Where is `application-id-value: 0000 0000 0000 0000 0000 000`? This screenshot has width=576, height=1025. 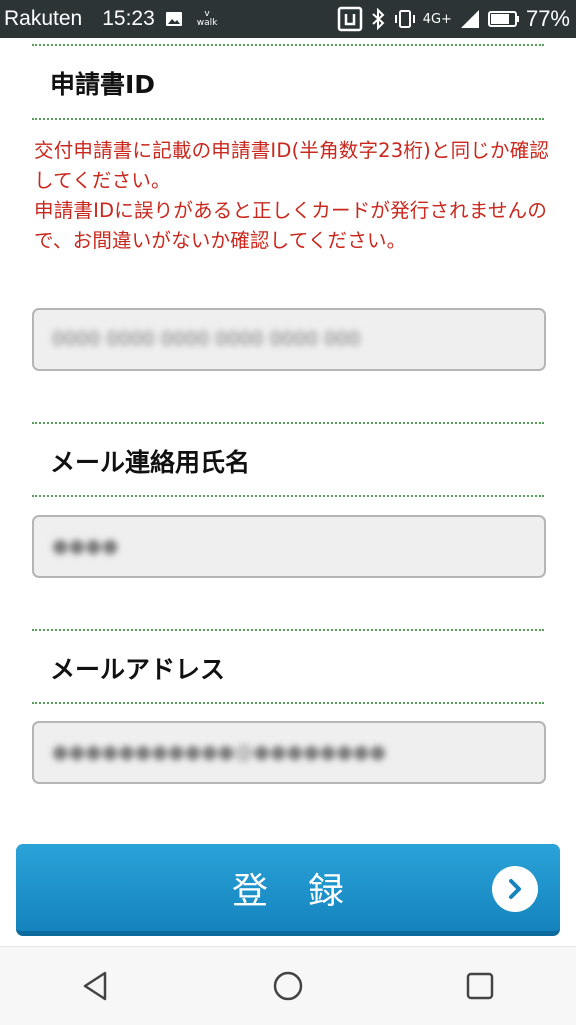 application-id-value: 0000 0000 0000 0000 0000 000 is located at coordinates (206, 339).